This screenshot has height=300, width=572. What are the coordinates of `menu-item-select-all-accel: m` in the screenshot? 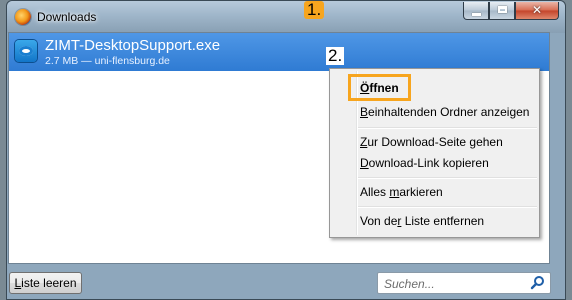 It's located at (394, 192).